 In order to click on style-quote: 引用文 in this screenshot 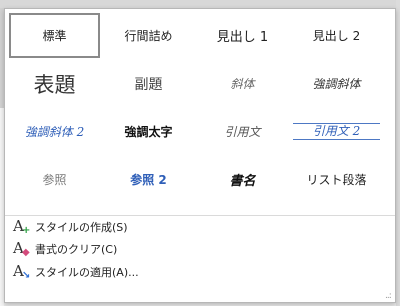, I will do `click(242, 131)`.